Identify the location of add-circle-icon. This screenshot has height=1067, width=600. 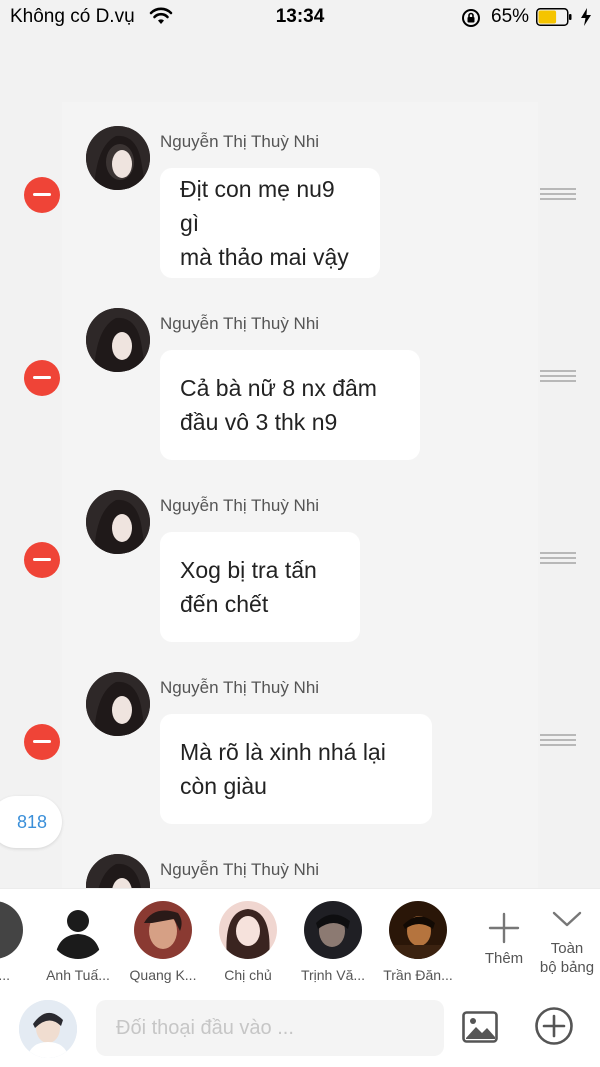
(554, 1026).